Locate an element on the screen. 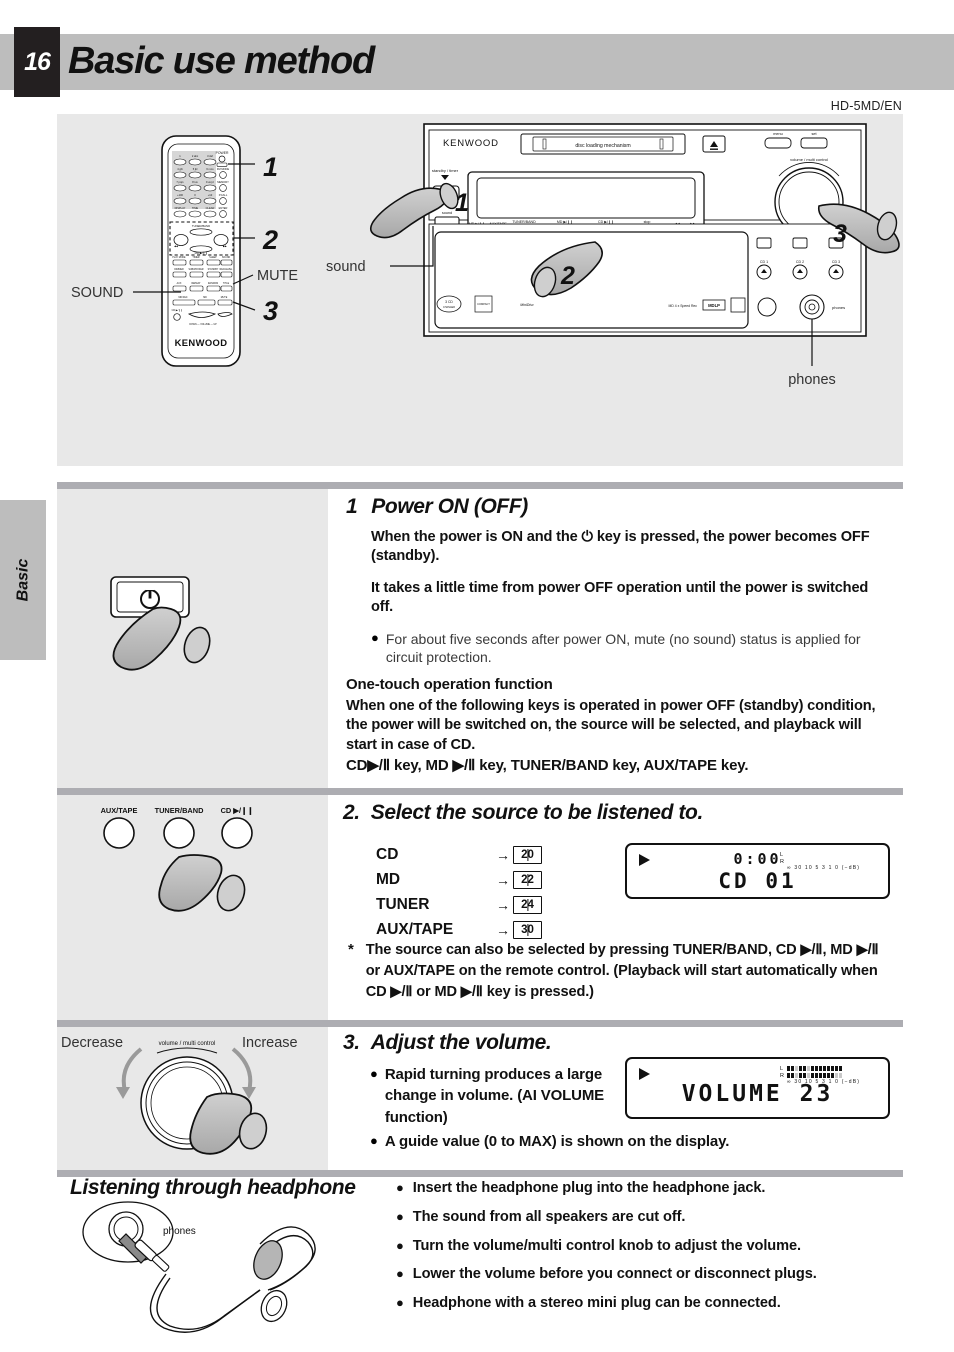 The image size is (954, 1352). headphone-jack-label: phones is located at coordinates (179, 1231).